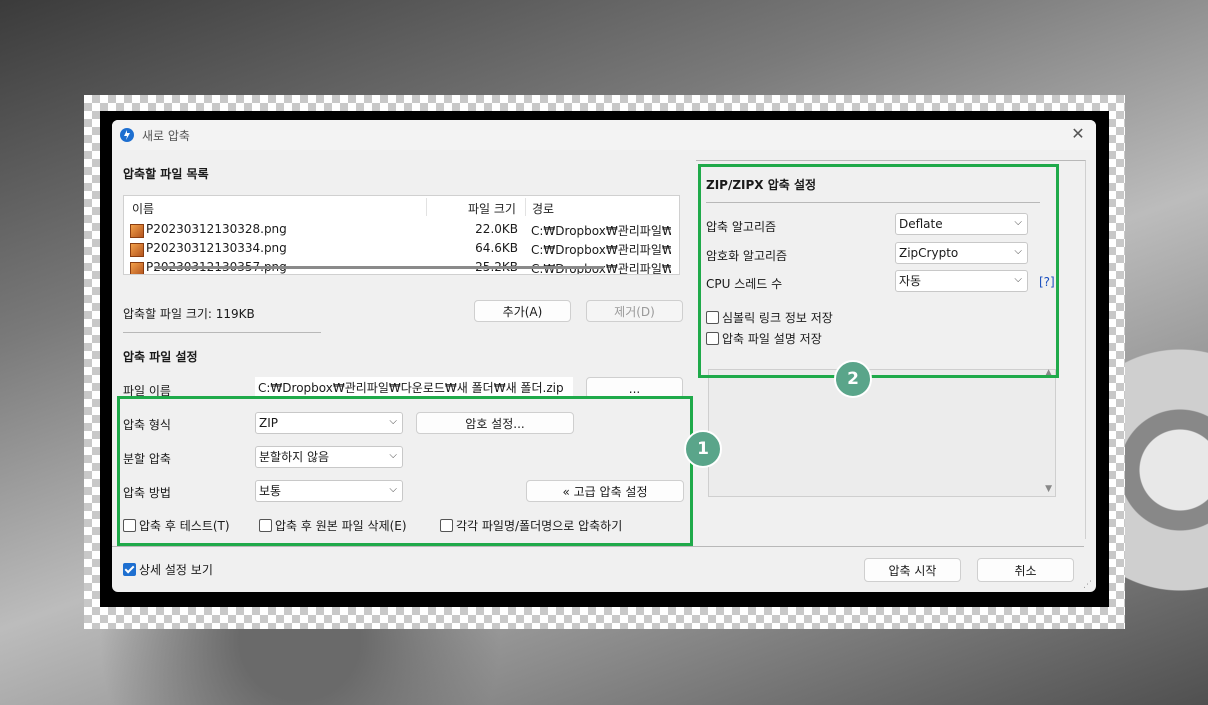  What do you see at coordinates (129, 569) in the screenshot?
I see `show-details-checkbox` at bounding box center [129, 569].